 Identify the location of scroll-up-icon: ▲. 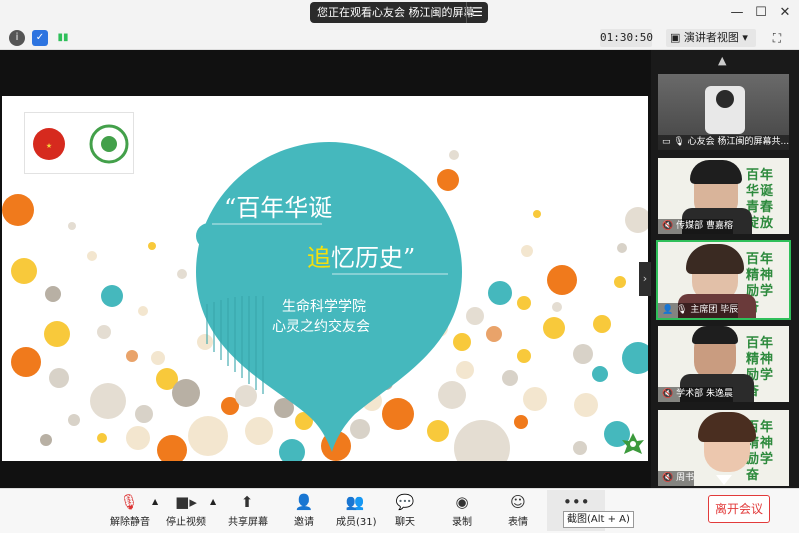
(722, 60).